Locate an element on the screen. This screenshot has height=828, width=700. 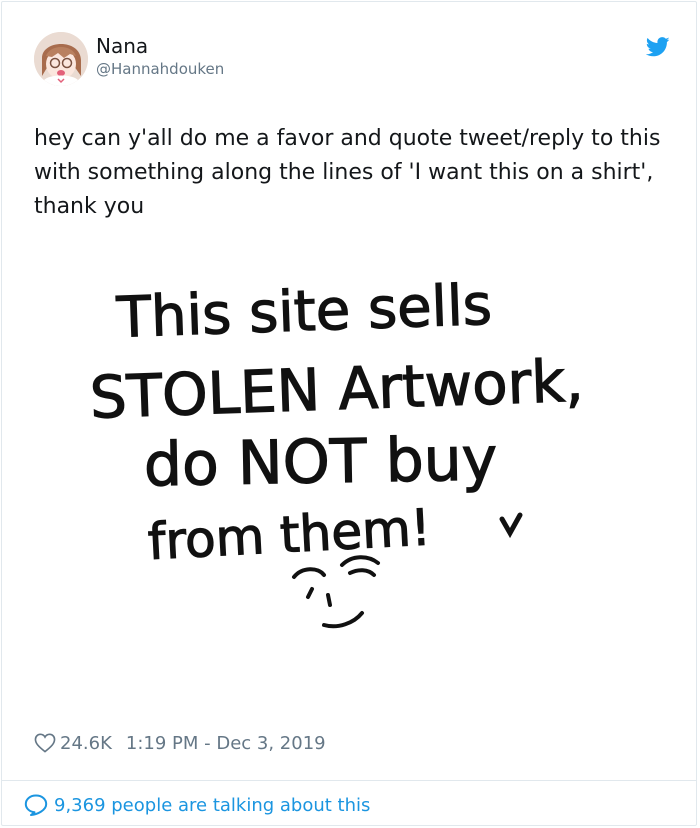
art-line-1: This site sells is located at coordinates (304, 312).